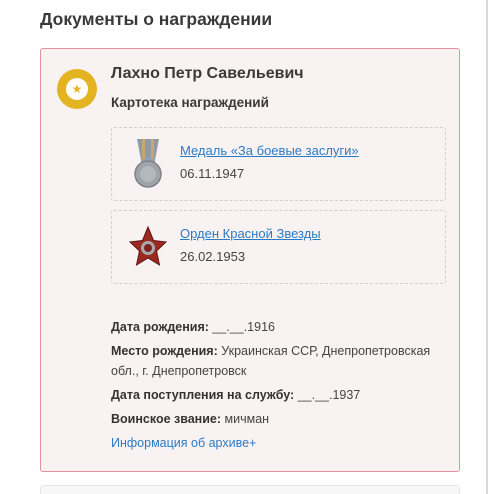 This screenshot has height=494, width=488. What do you see at coordinates (250, 233) in the screenshot?
I see `award-link: Орден Красной Звезды` at bounding box center [250, 233].